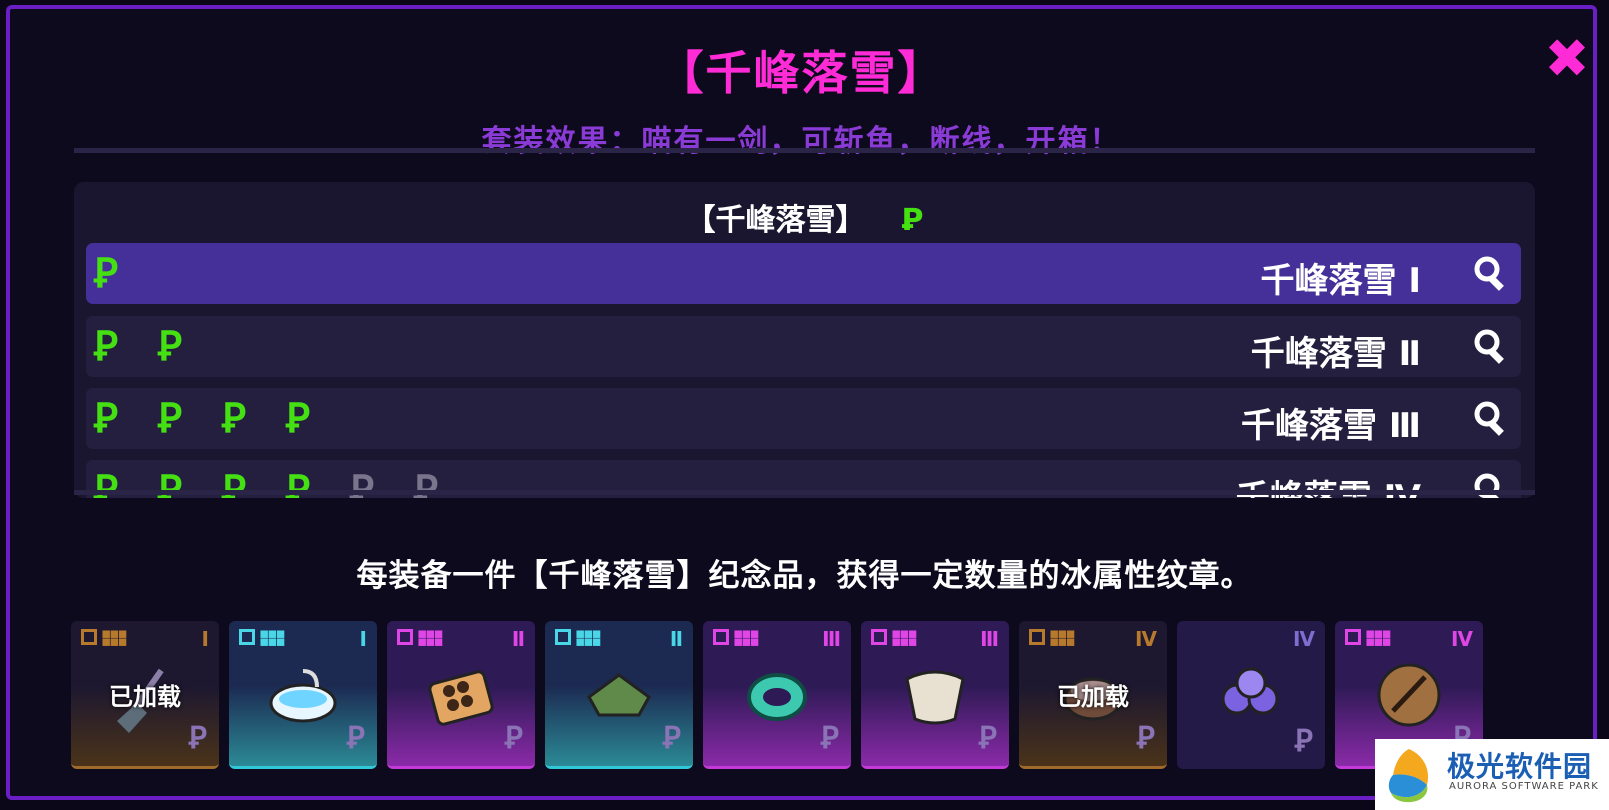 Image resolution: width=1609 pixels, height=810 pixels. I want to click on set-description: 每装备一件【千峰落雪】纪念品，获得一定数量的冰属性纹章。, so click(804, 576).